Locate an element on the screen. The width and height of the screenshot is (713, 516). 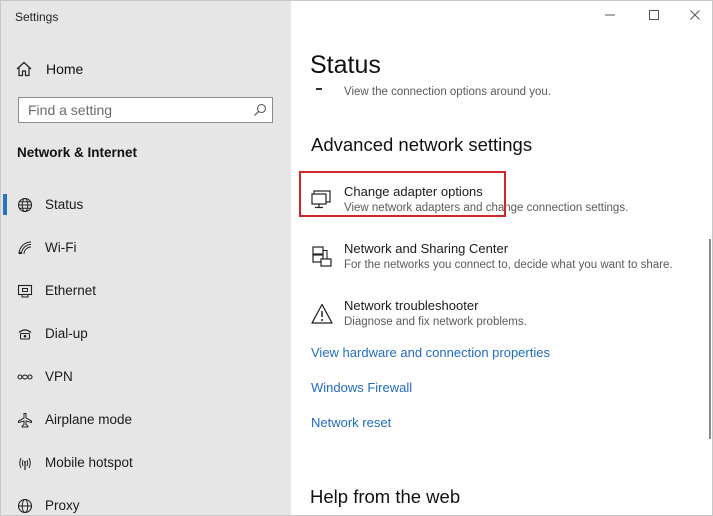
sidebar-item-status: Status is located at coordinates (146, 204).